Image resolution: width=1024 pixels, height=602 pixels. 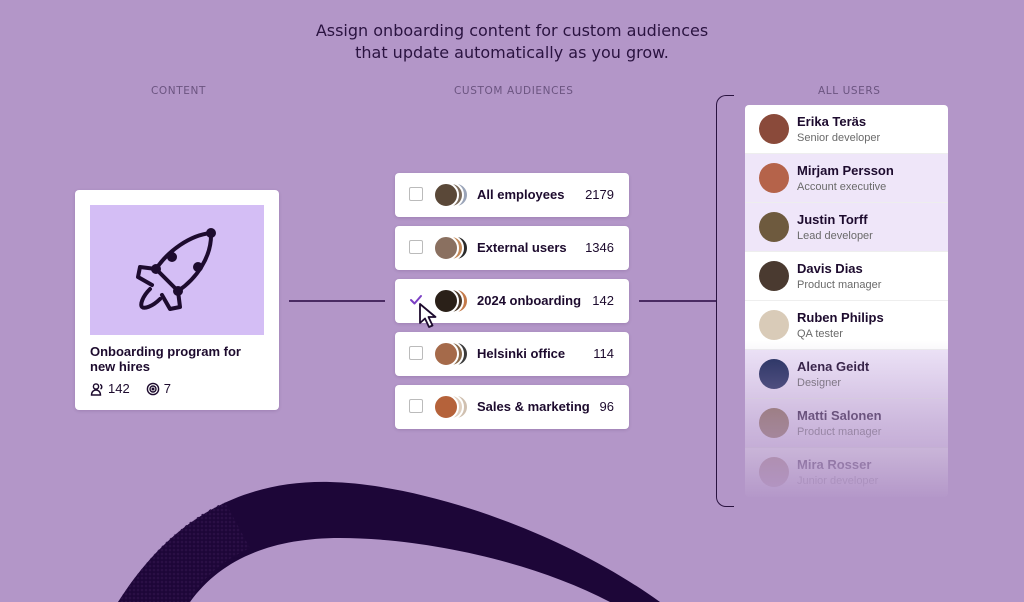 What do you see at coordinates (603, 300) in the screenshot?
I see `audience-count: 142` at bounding box center [603, 300].